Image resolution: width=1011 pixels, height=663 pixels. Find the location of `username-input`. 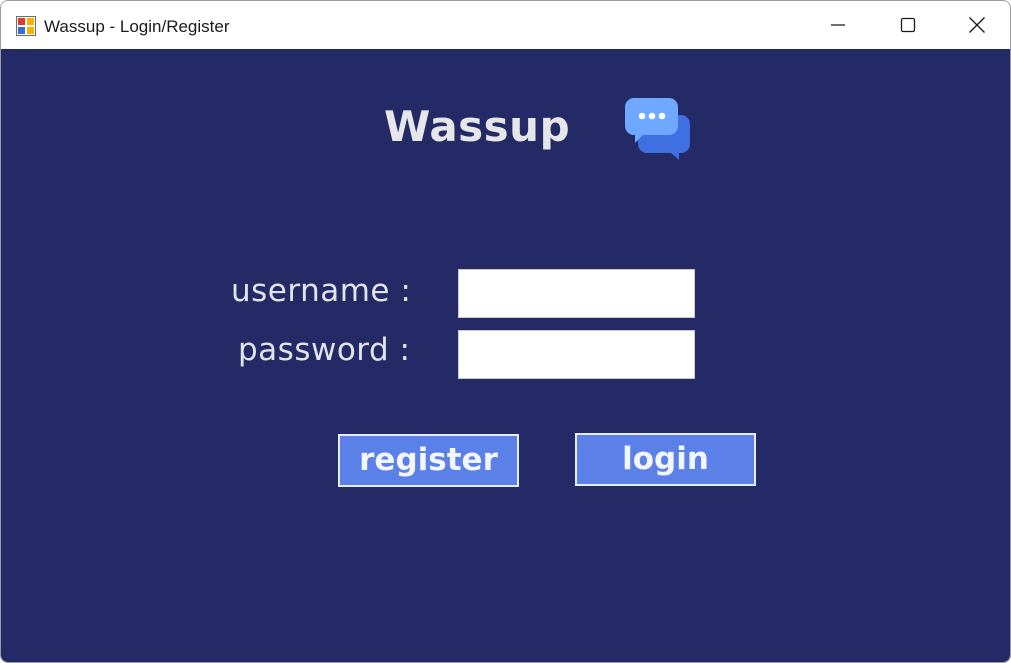

username-input is located at coordinates (576, 293).